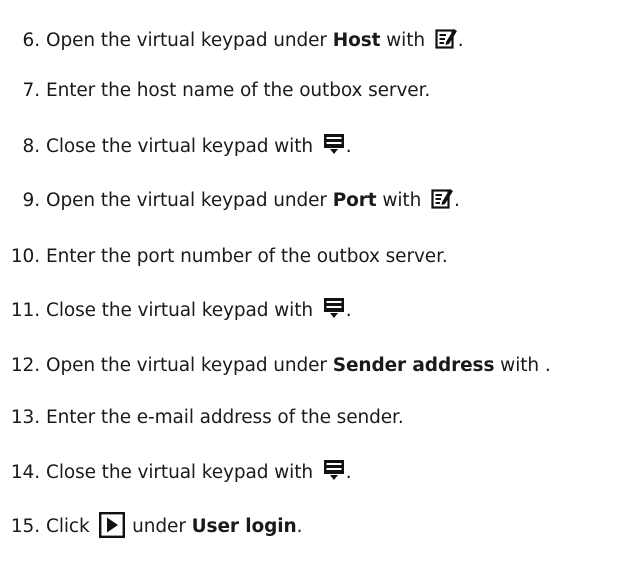 This screenshot has height=584, width=625. What do you see at coordinates (159, 526) in the screenshot?
I see `step-text: under` at bounding box center [159, 526].